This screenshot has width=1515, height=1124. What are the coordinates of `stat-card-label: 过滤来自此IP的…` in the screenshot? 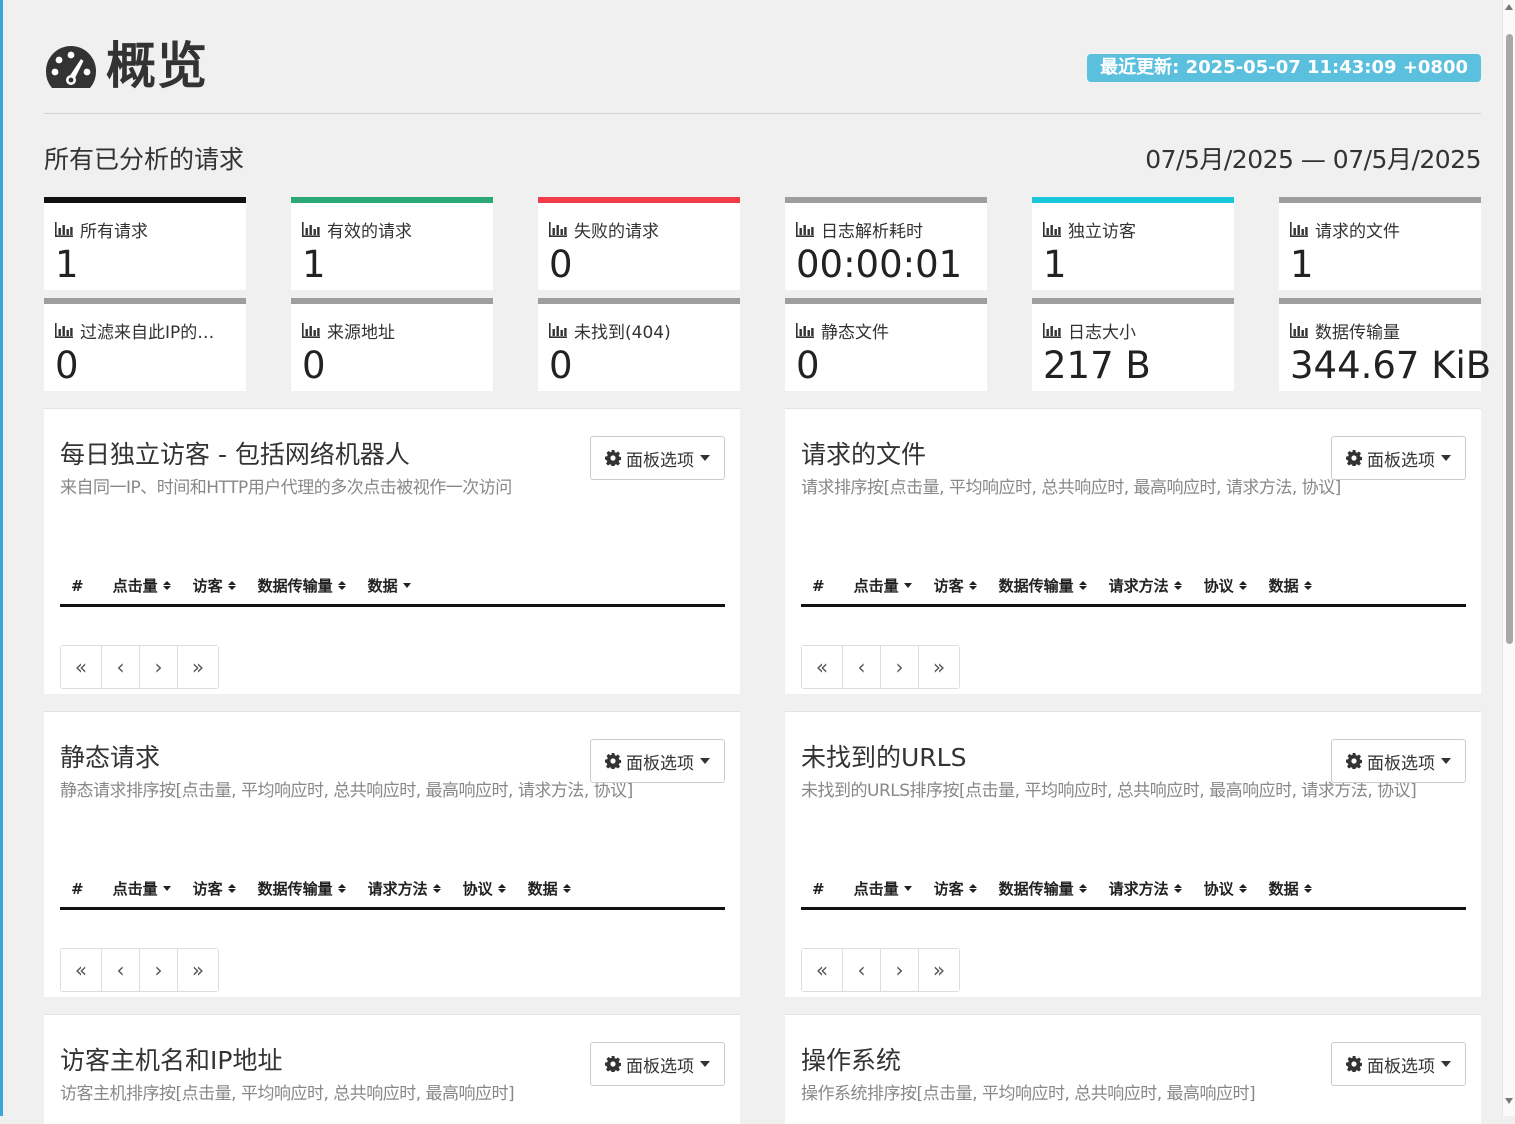 It's located at (145, 330).